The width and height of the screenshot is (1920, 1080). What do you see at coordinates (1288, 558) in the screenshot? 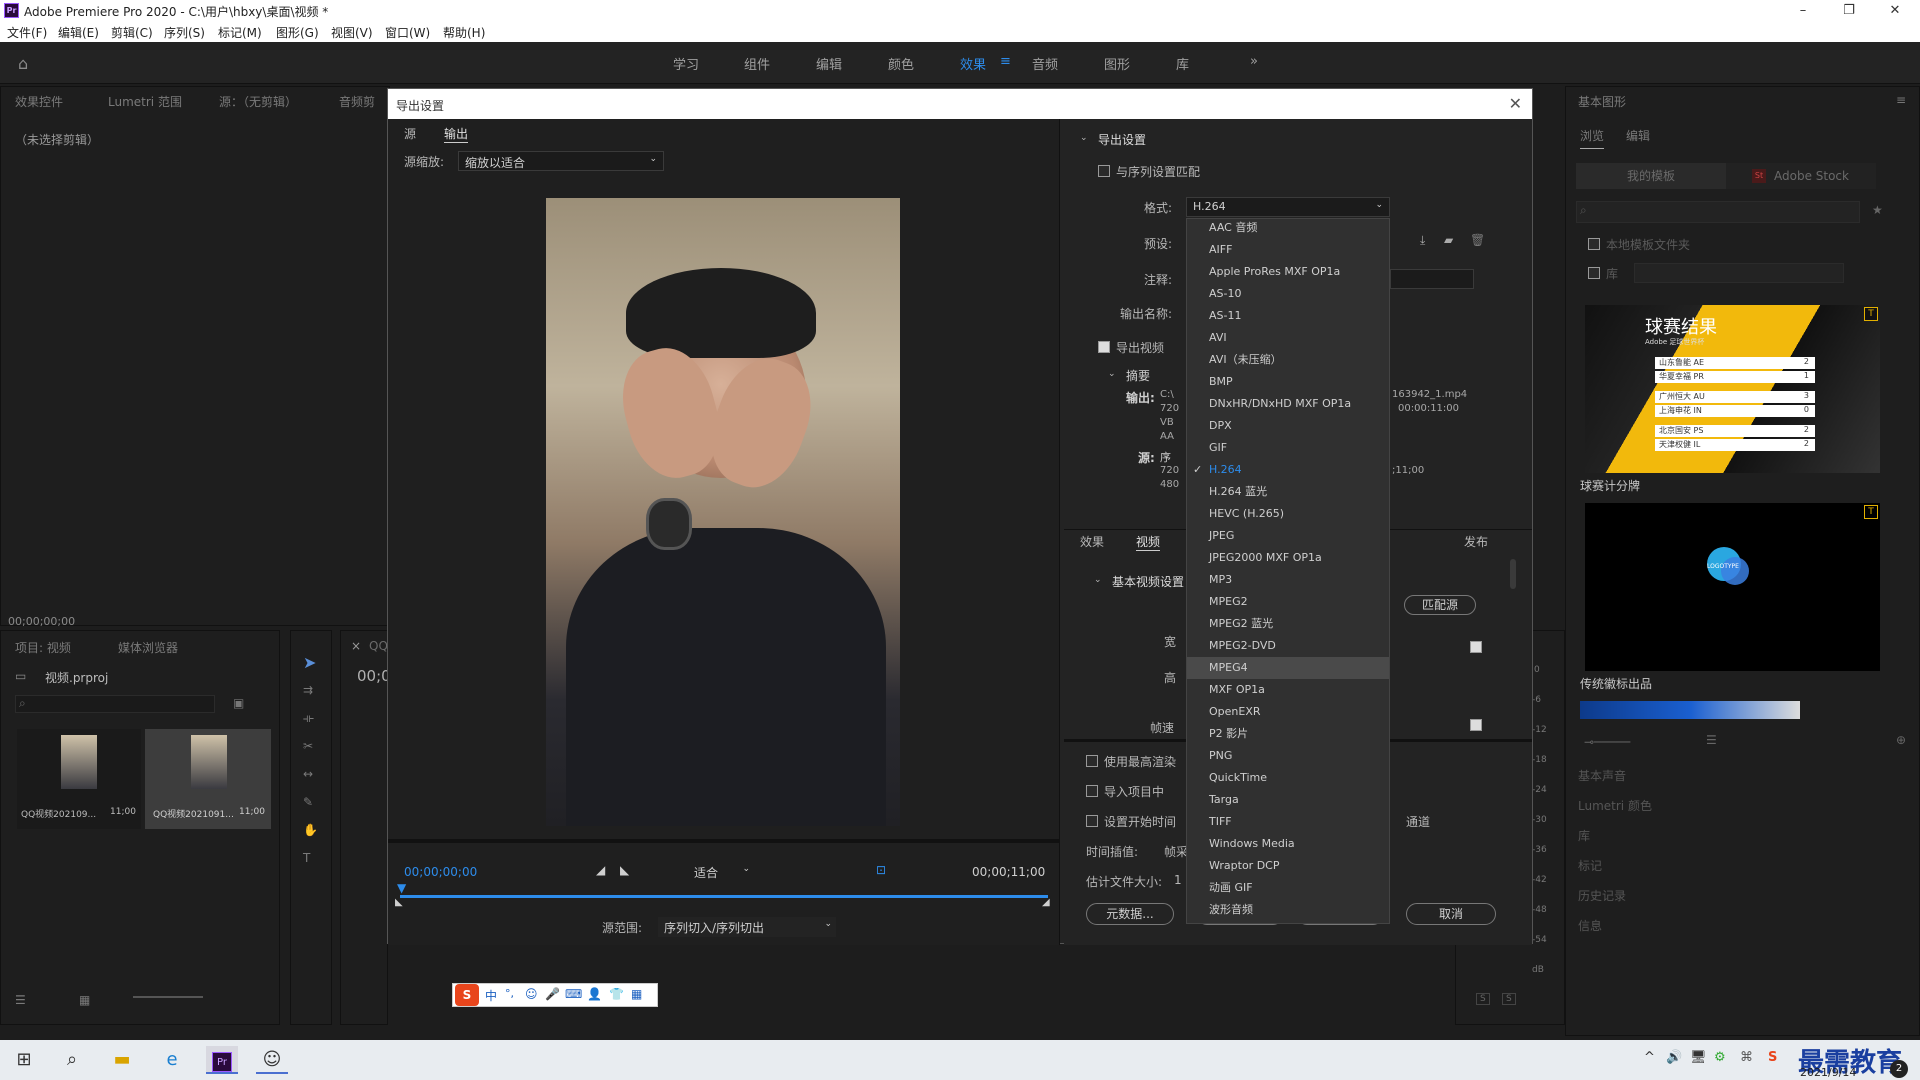
I see `format-option: JPEG2000 MXF OP1a` at bounding box center [1288, 558].